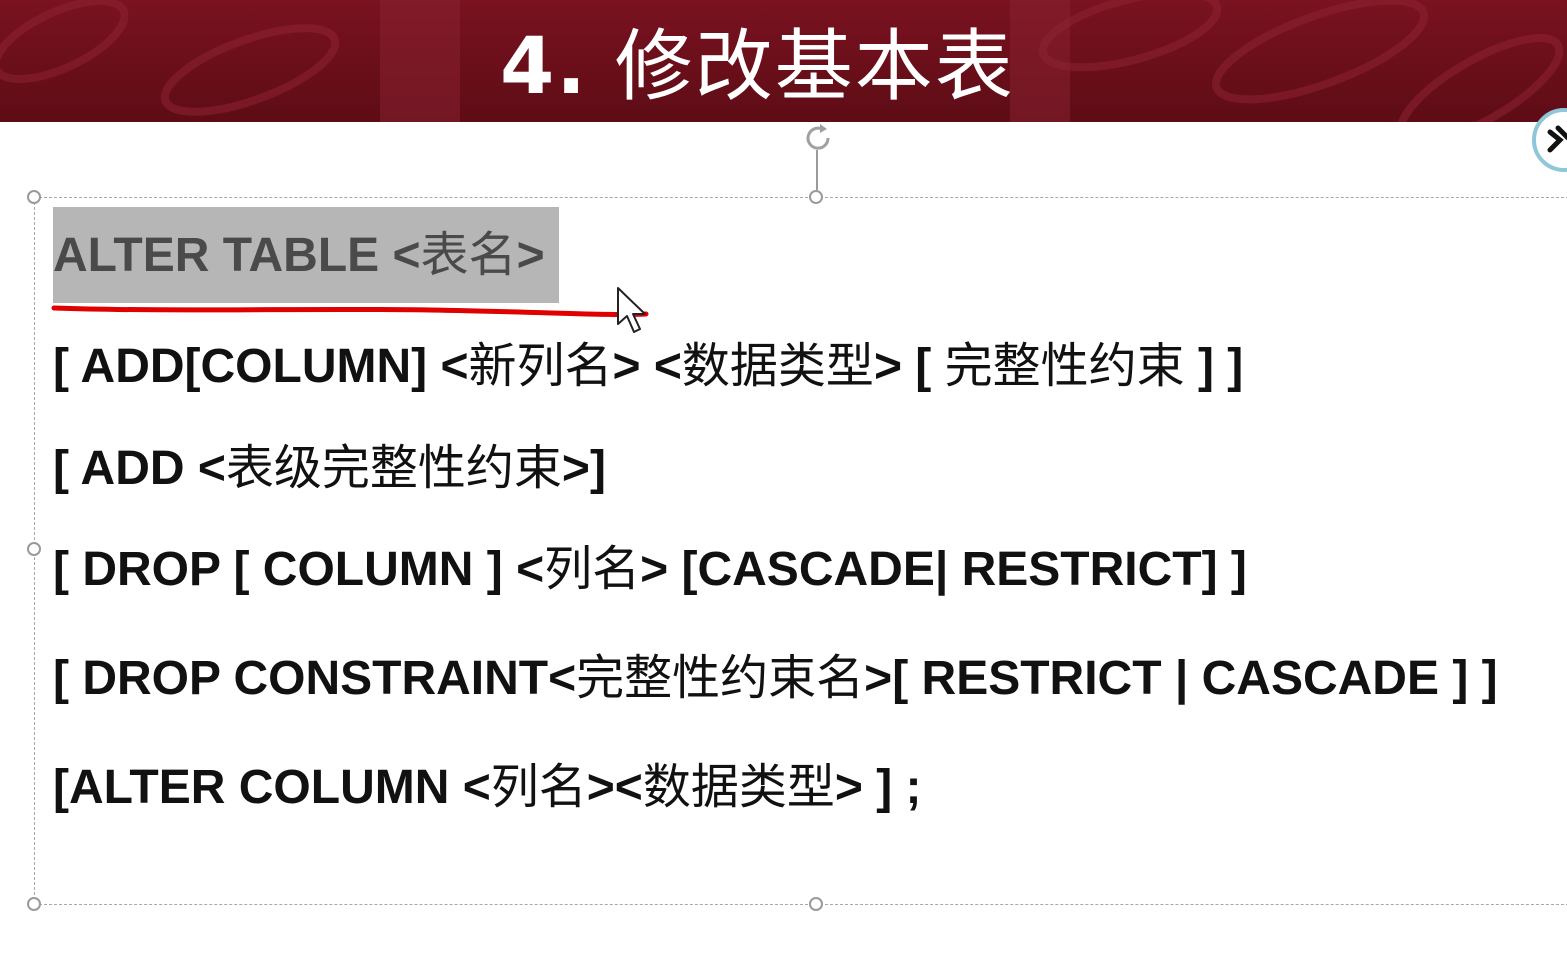  Describe the element at coordinates (261, 366) in the screenshot. I see `syntax-segment: [ ADD[COLUMN] <` at that location.